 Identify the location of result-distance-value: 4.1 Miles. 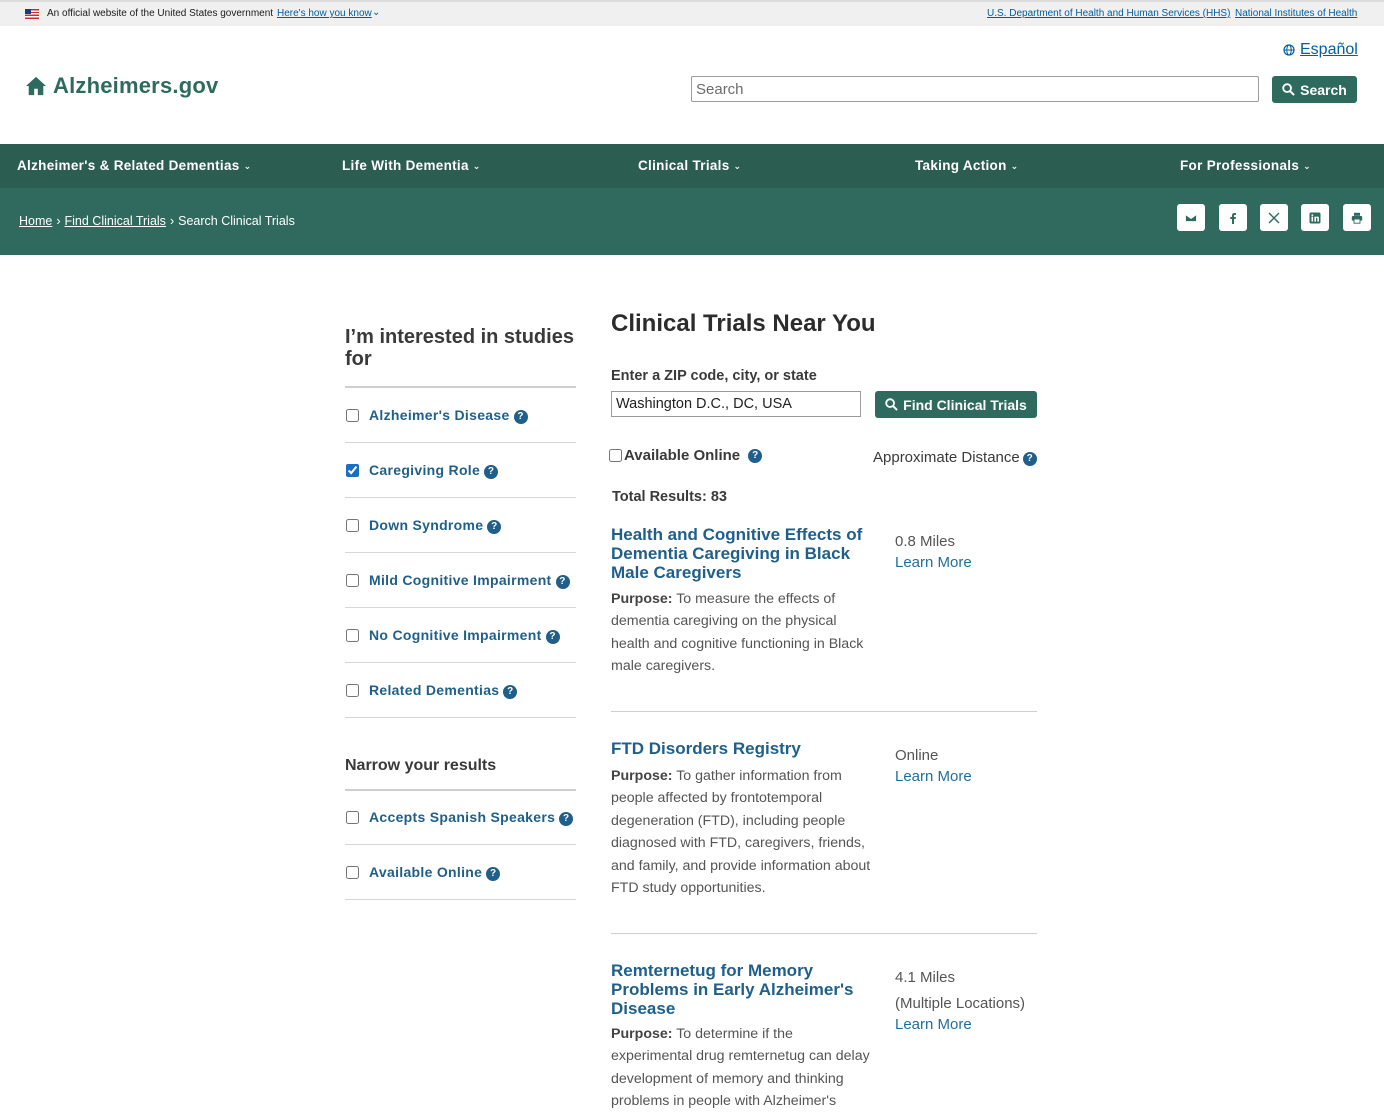
(925, 977).